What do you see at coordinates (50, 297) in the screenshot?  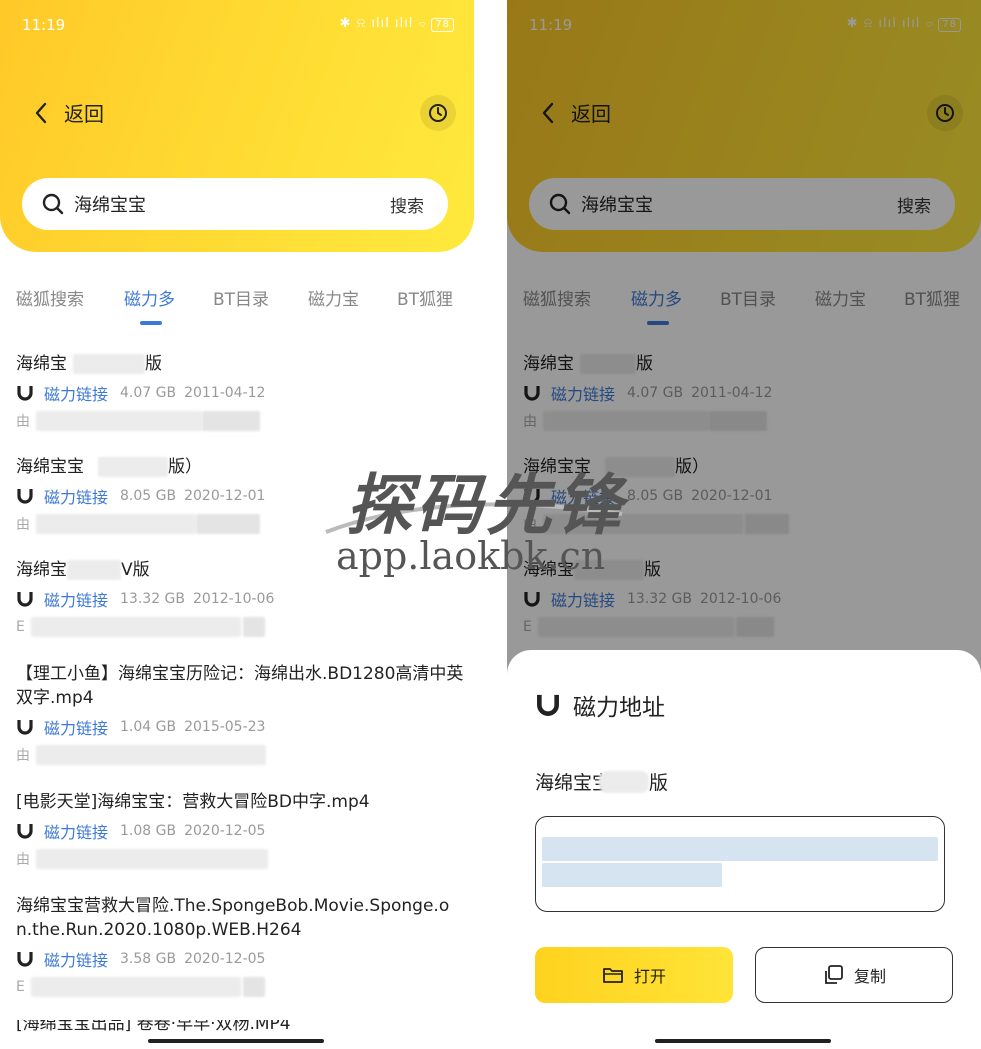 I see `tab-cihu: 磁狐搜索` at bounding box center [50, 297].